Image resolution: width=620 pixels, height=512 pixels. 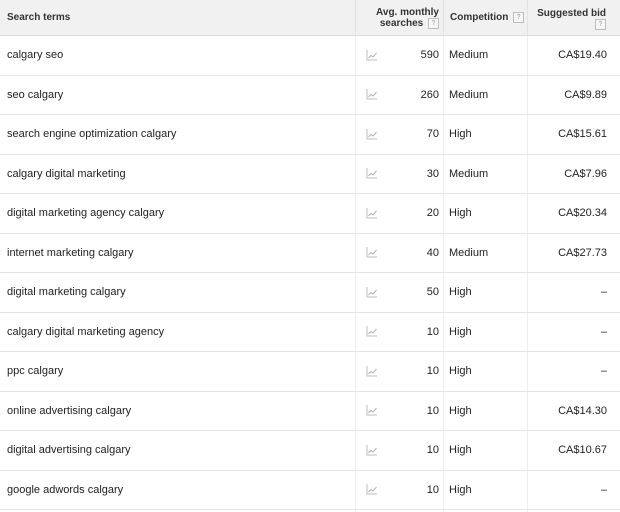 I want to click on avg-monthly-searches-cell: 40, so click(x=432, y=252).